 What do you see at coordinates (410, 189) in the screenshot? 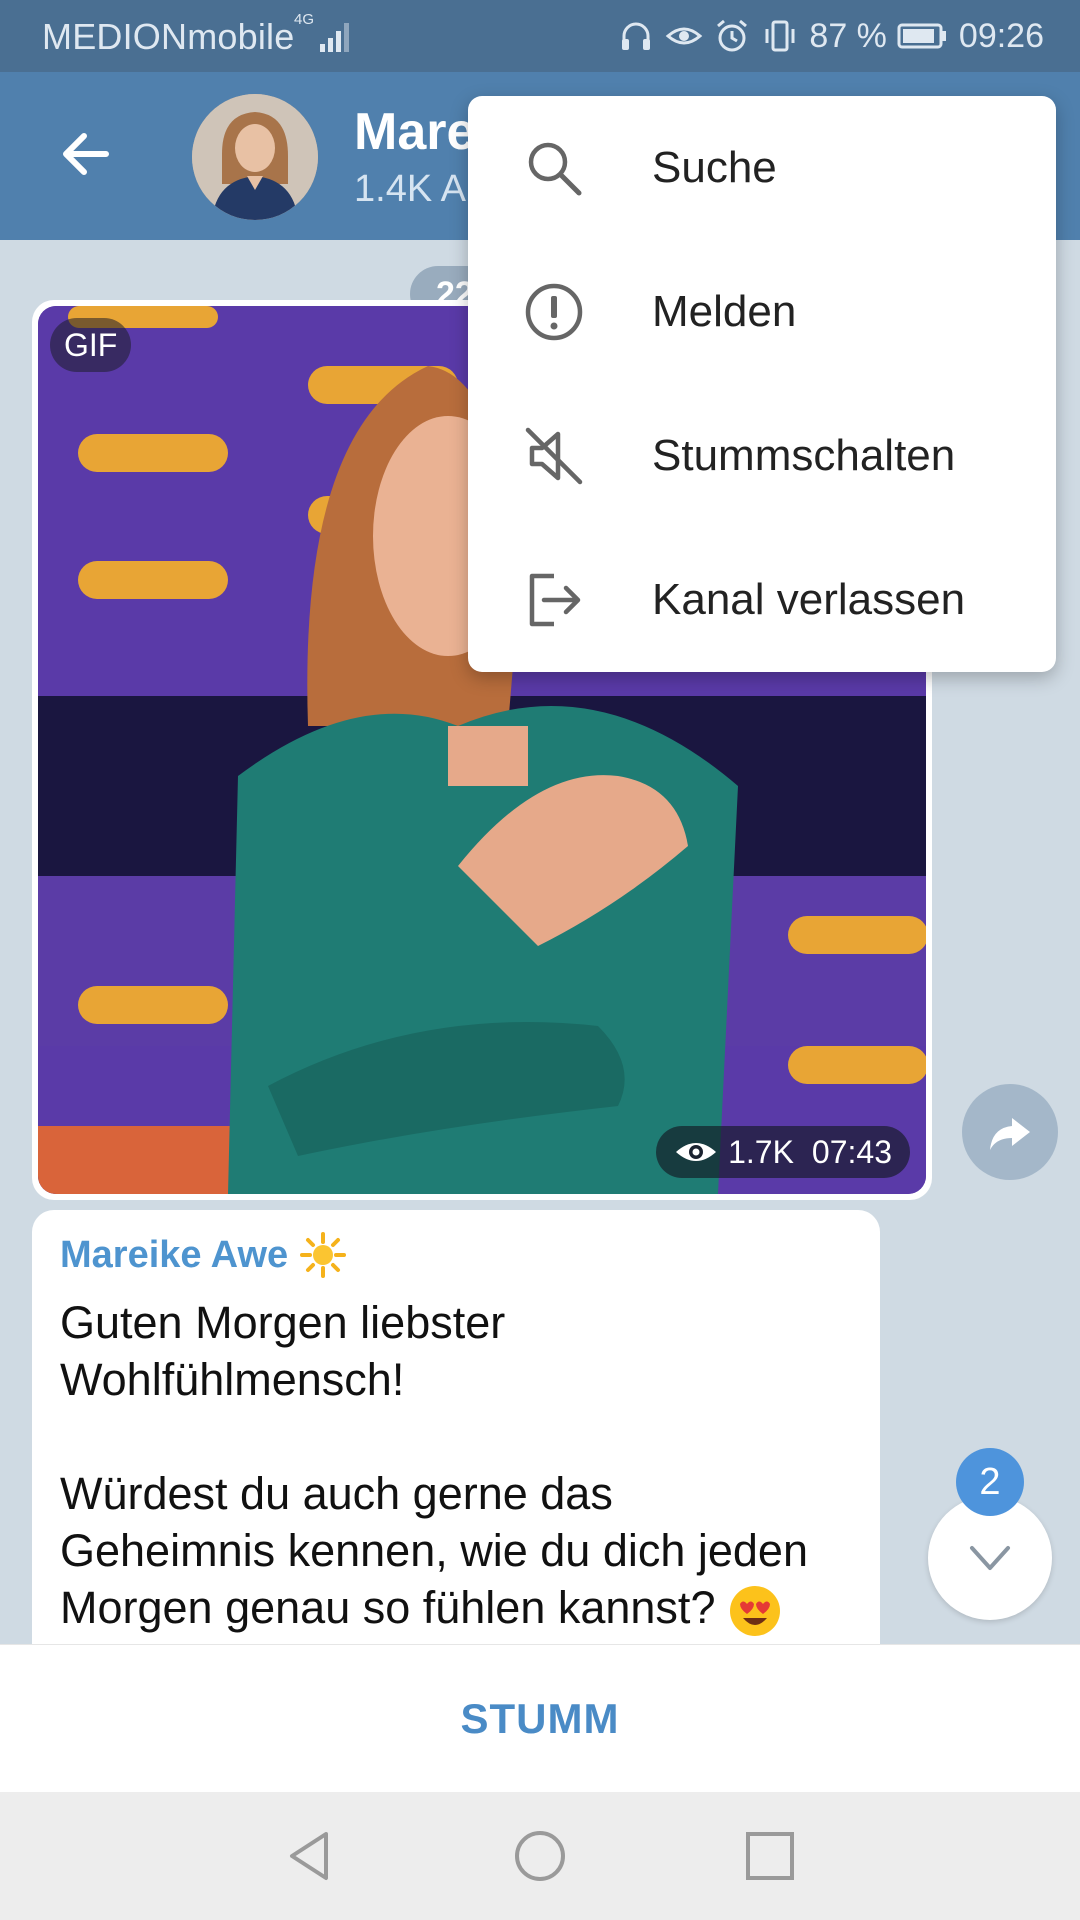
I see `channel-subscriber-count: 1.4K A` at bounding box center [410, 189].